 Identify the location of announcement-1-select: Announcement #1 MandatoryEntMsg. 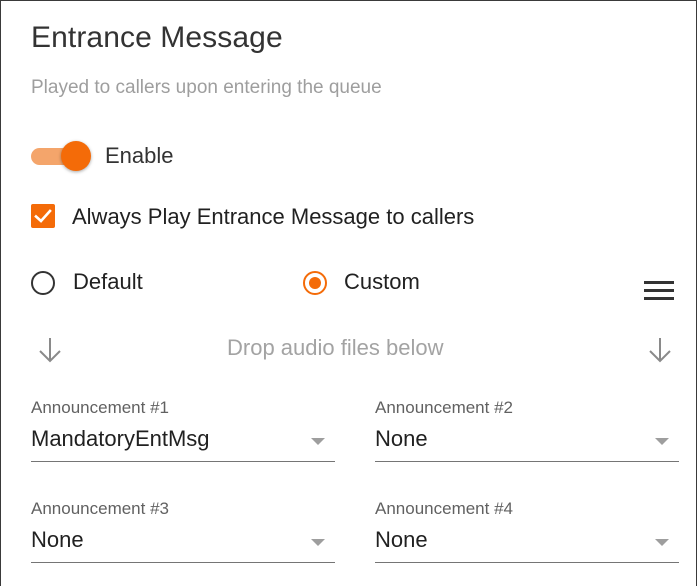
(183, 430).